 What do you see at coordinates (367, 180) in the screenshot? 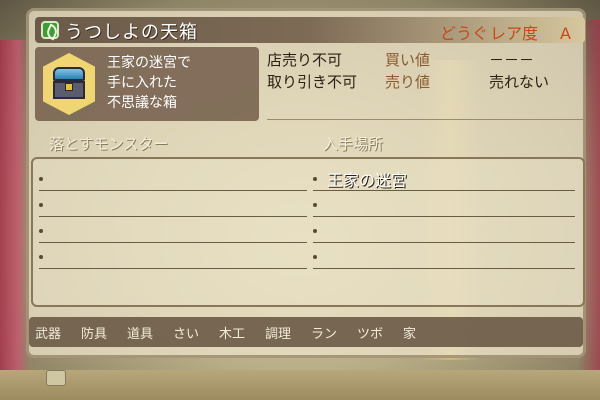
I see `location-name: 王家の迷宮` at bounding box center [367, 180].